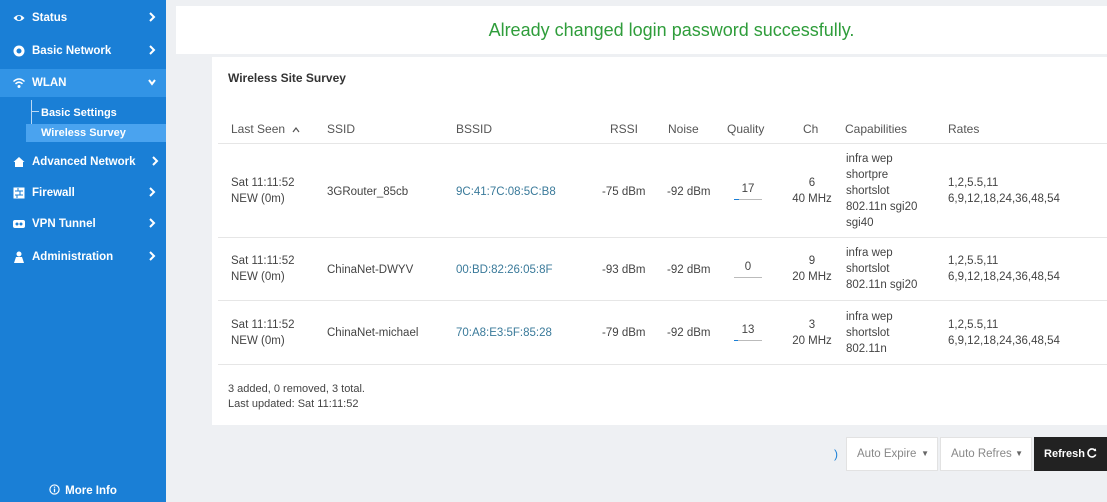  Describe the element at coordinates (373, 333) in the screenshot. I see `cell-ssid: ChinaNet-michael` at that location.